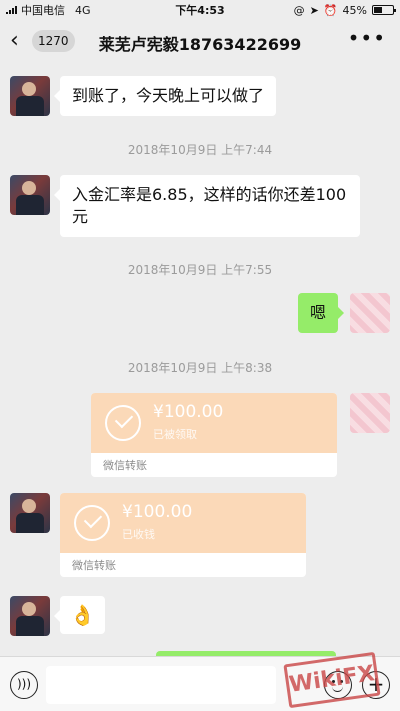 This screenshot has height=711, width=400. What do you see at coordinates (11, 10) in the screenshot?
I see `signal-icon` at bounding box center [11, 10].